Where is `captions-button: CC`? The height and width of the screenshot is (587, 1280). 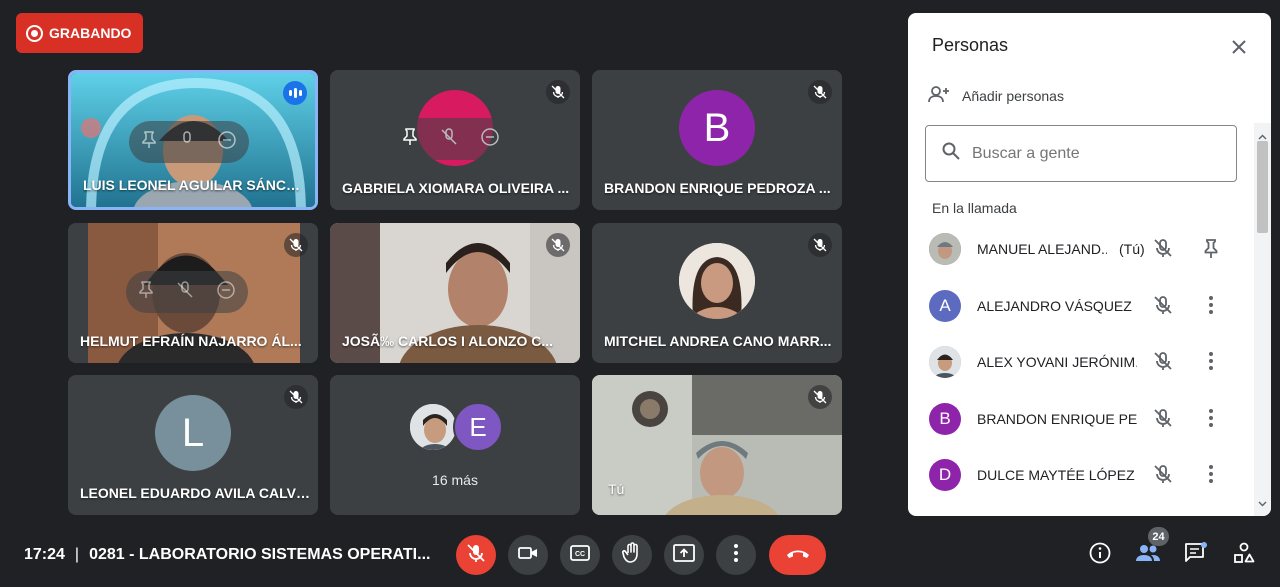
captions-button: CC is located at coordinates (580, 555).